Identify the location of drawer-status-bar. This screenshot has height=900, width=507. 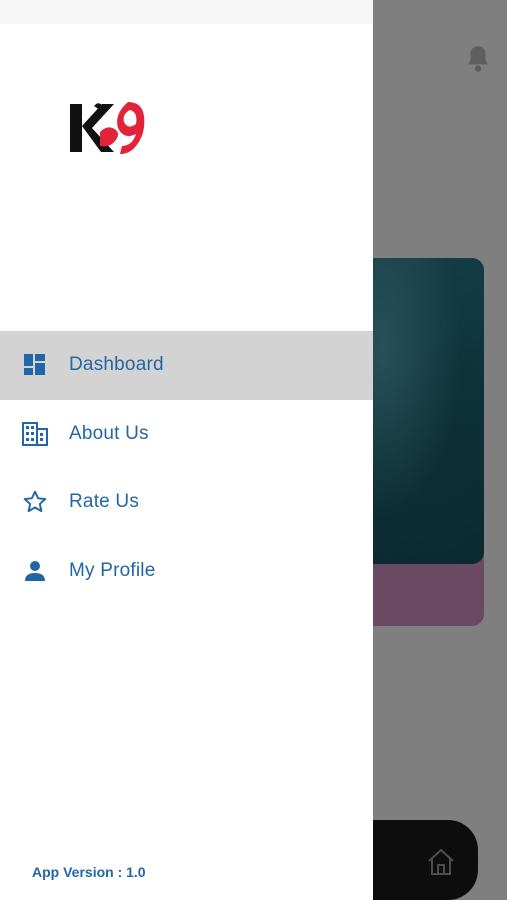
(186, 12).